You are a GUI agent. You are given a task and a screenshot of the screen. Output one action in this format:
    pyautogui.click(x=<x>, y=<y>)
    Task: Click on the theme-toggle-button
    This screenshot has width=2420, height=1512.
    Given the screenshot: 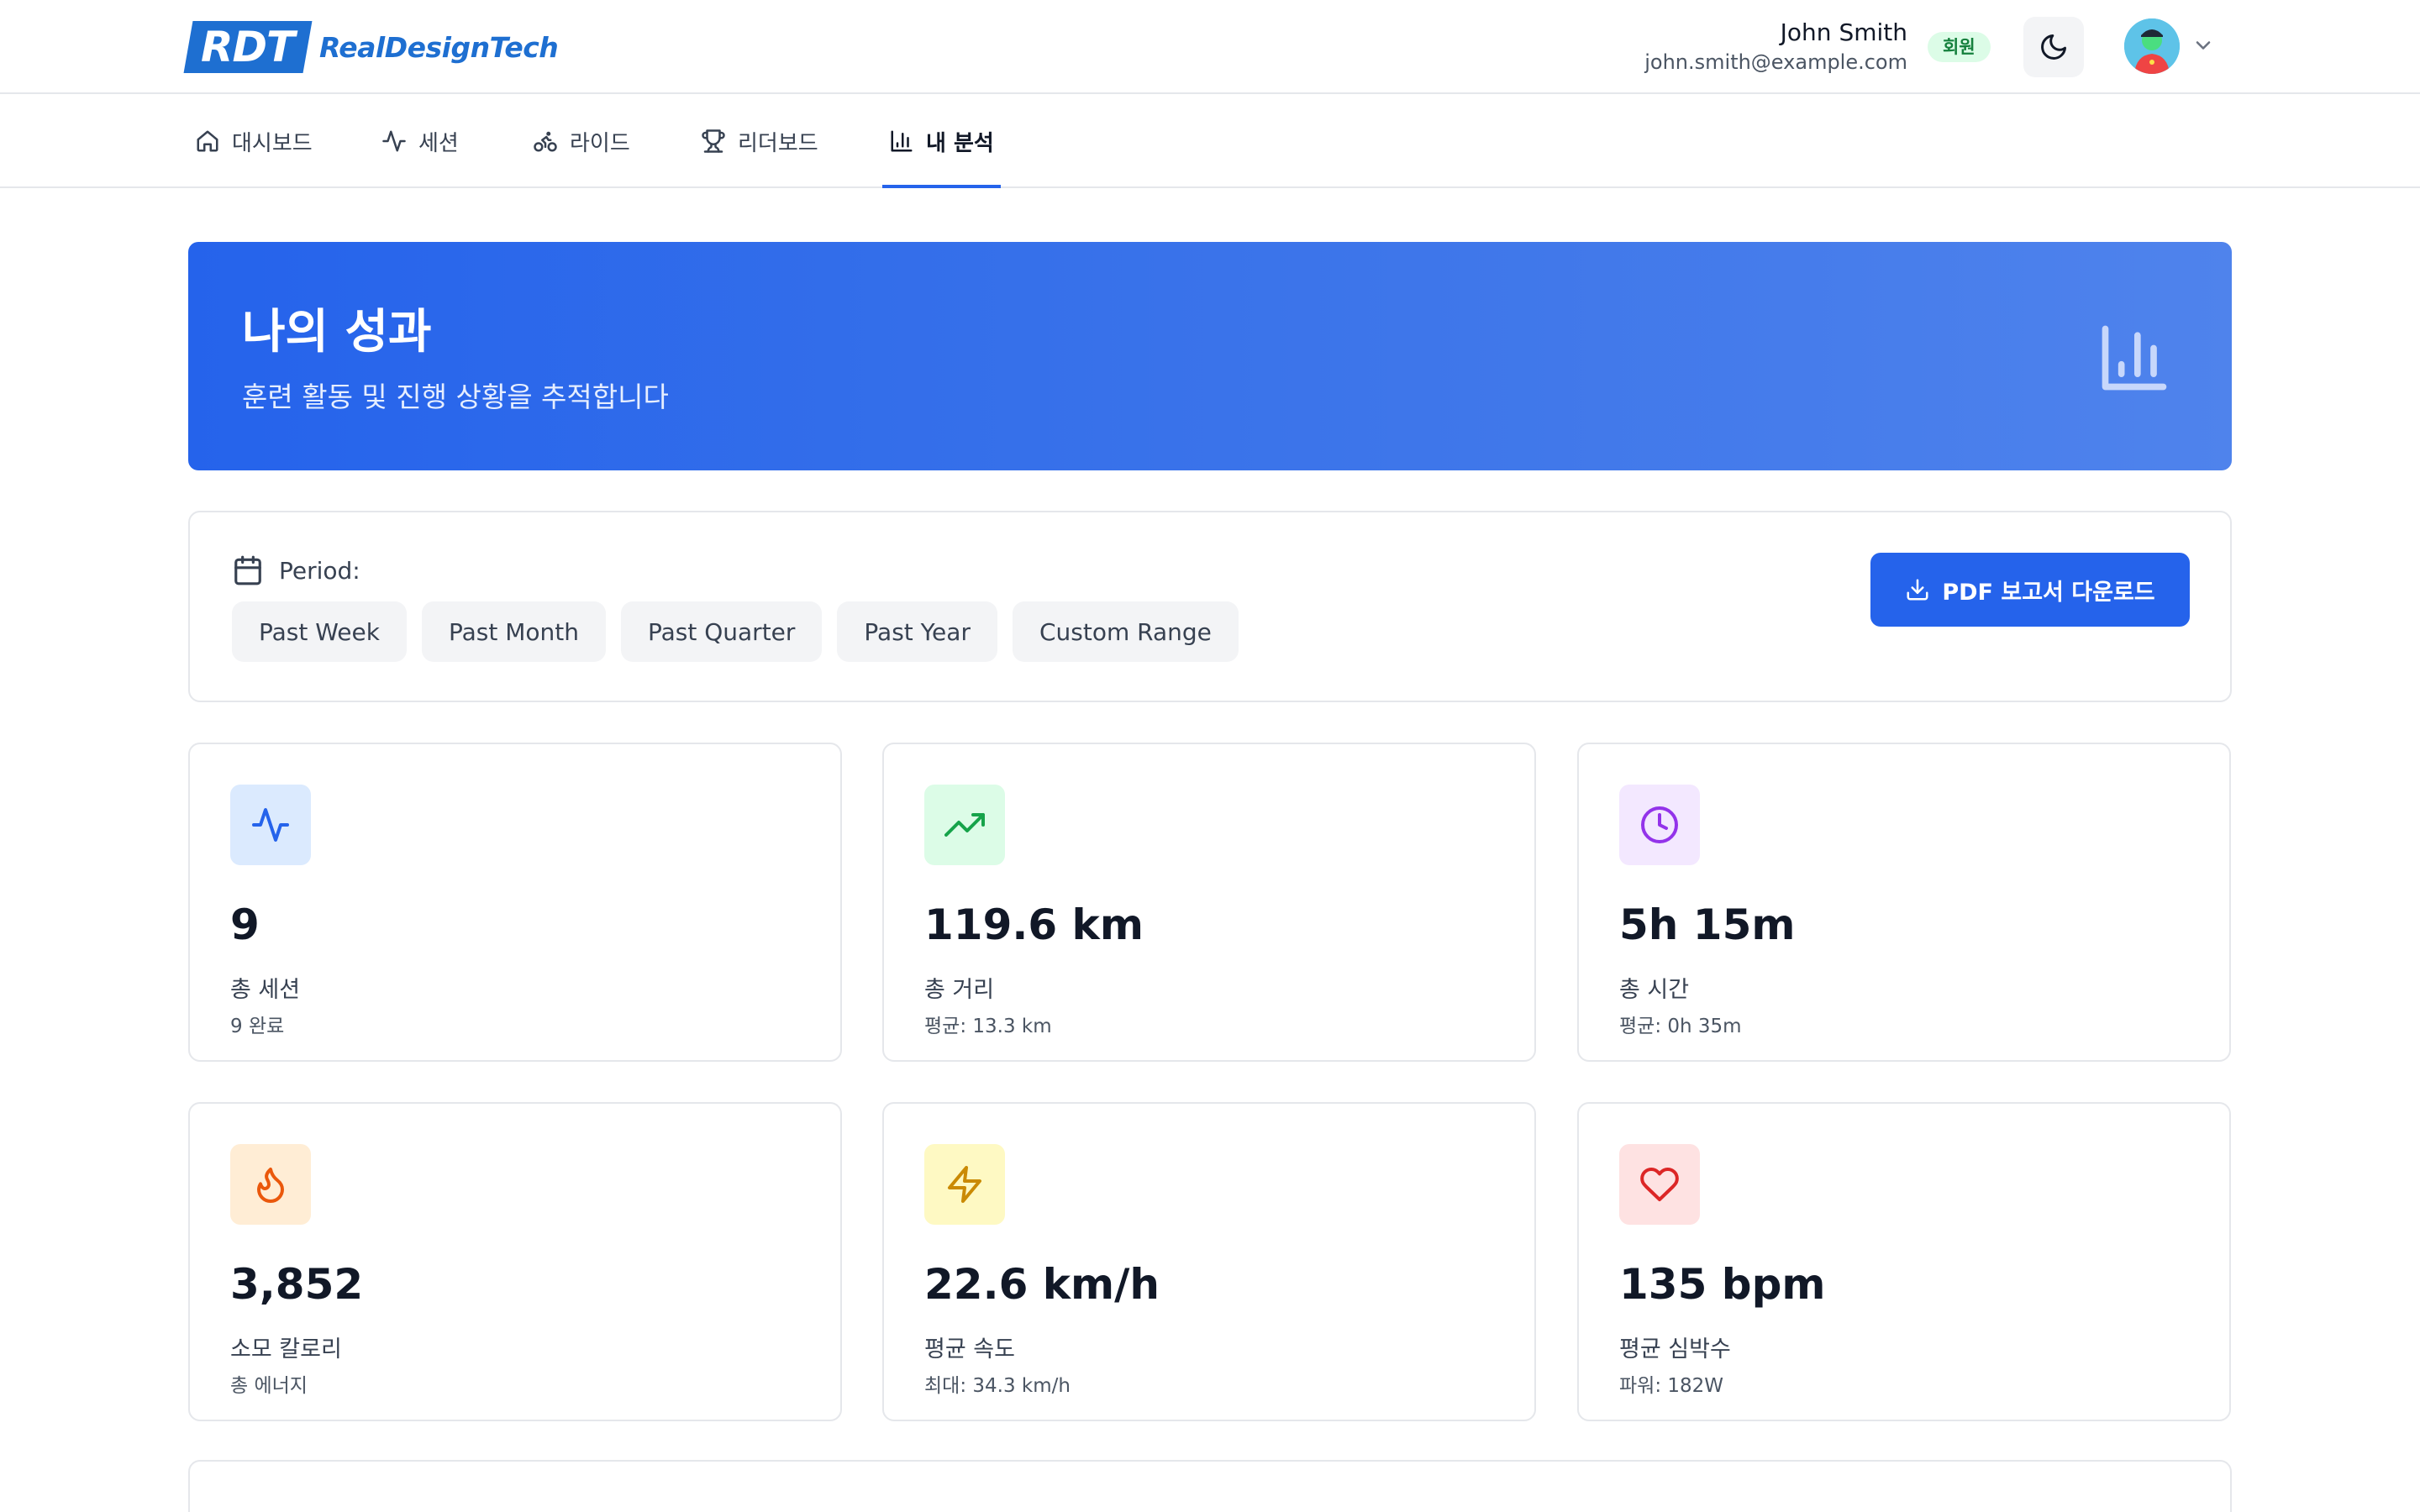 What is the action you would take?
    pyautogui.click(x=2053, y=47)
    